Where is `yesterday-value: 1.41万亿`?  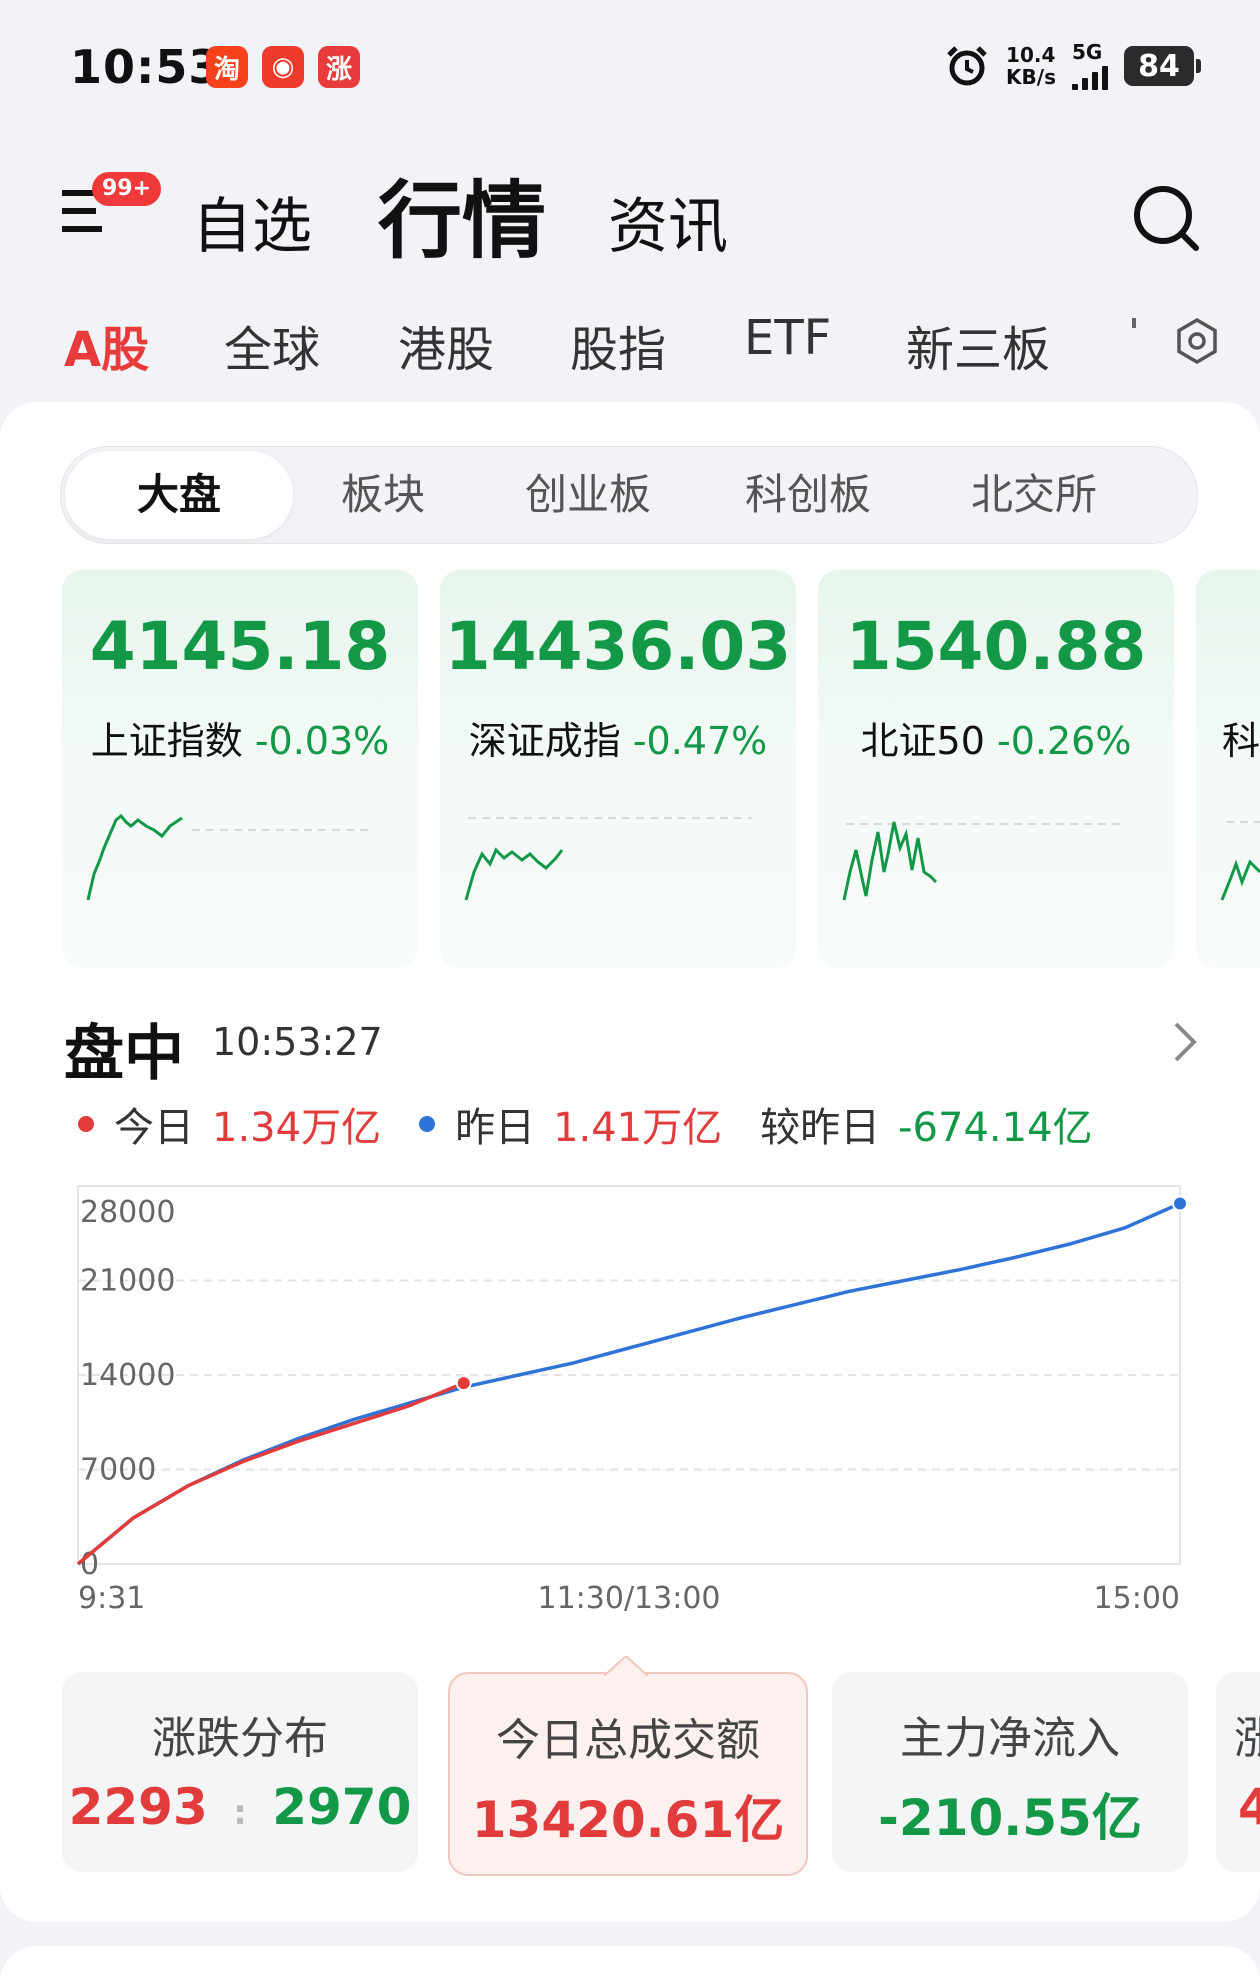
yesterday-value: 1.41万亿 is located at coordinates (638, 1128).